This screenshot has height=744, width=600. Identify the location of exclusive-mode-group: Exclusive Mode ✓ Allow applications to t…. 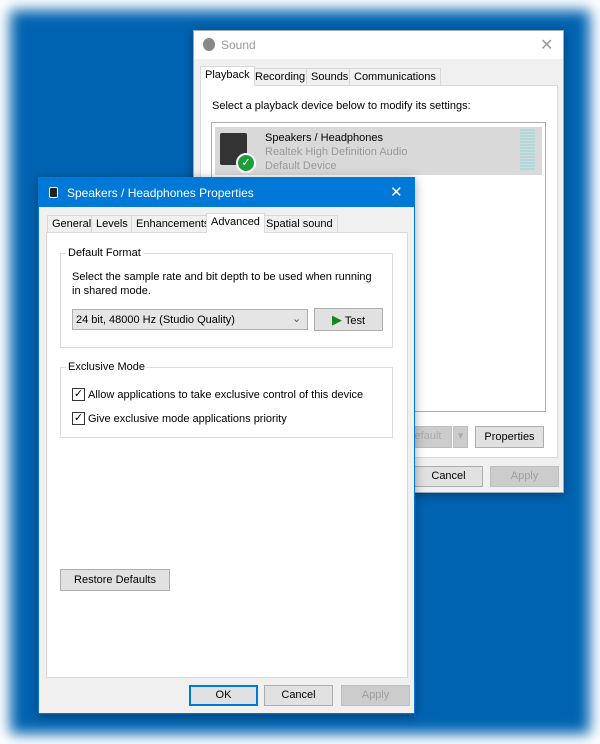
(226, 399).